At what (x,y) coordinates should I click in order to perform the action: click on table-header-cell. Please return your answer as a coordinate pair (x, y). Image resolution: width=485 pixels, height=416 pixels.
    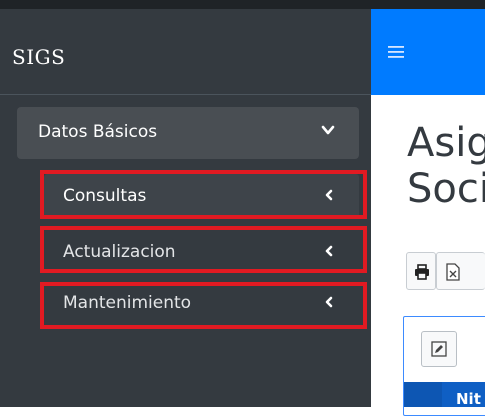
    Looking at the image, I should click on (423, 394).